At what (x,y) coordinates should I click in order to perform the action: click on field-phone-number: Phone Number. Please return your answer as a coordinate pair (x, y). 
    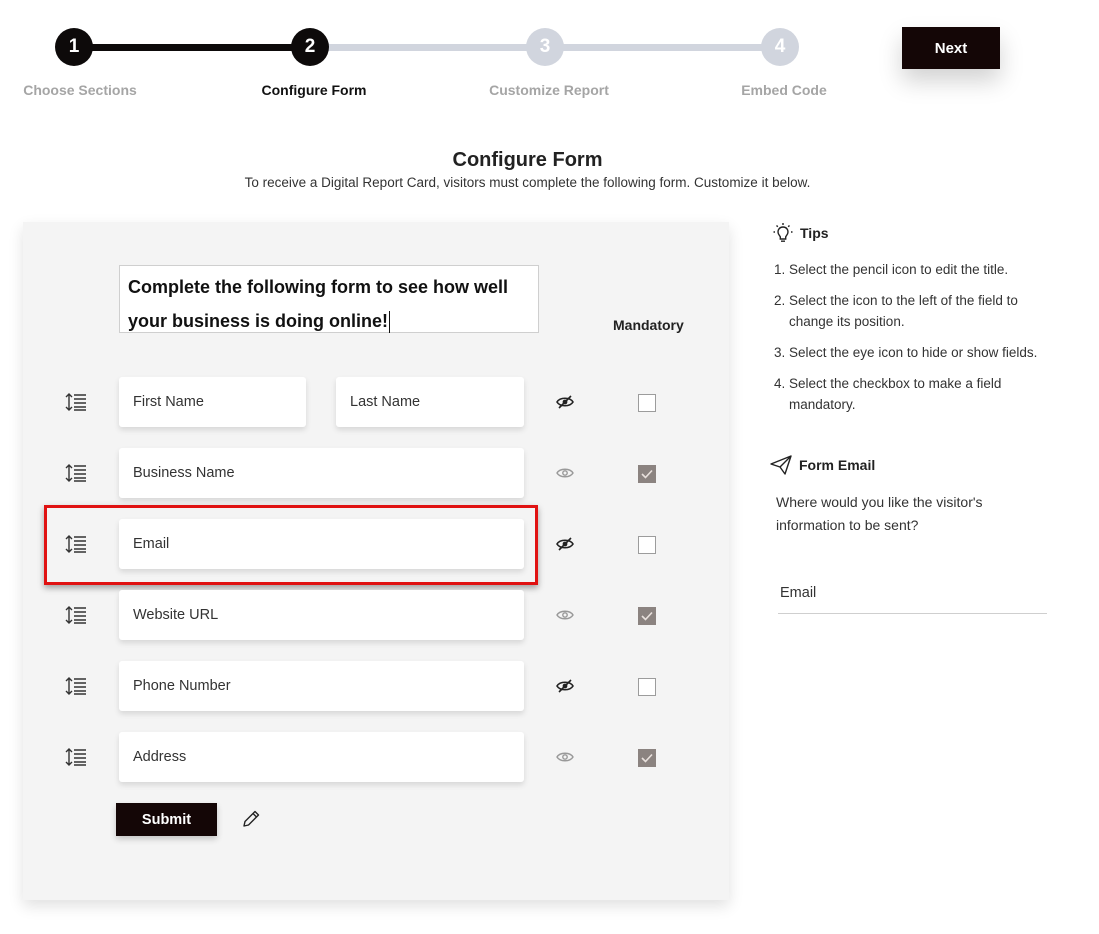
    Looking at the image, I should click on (321, 686).